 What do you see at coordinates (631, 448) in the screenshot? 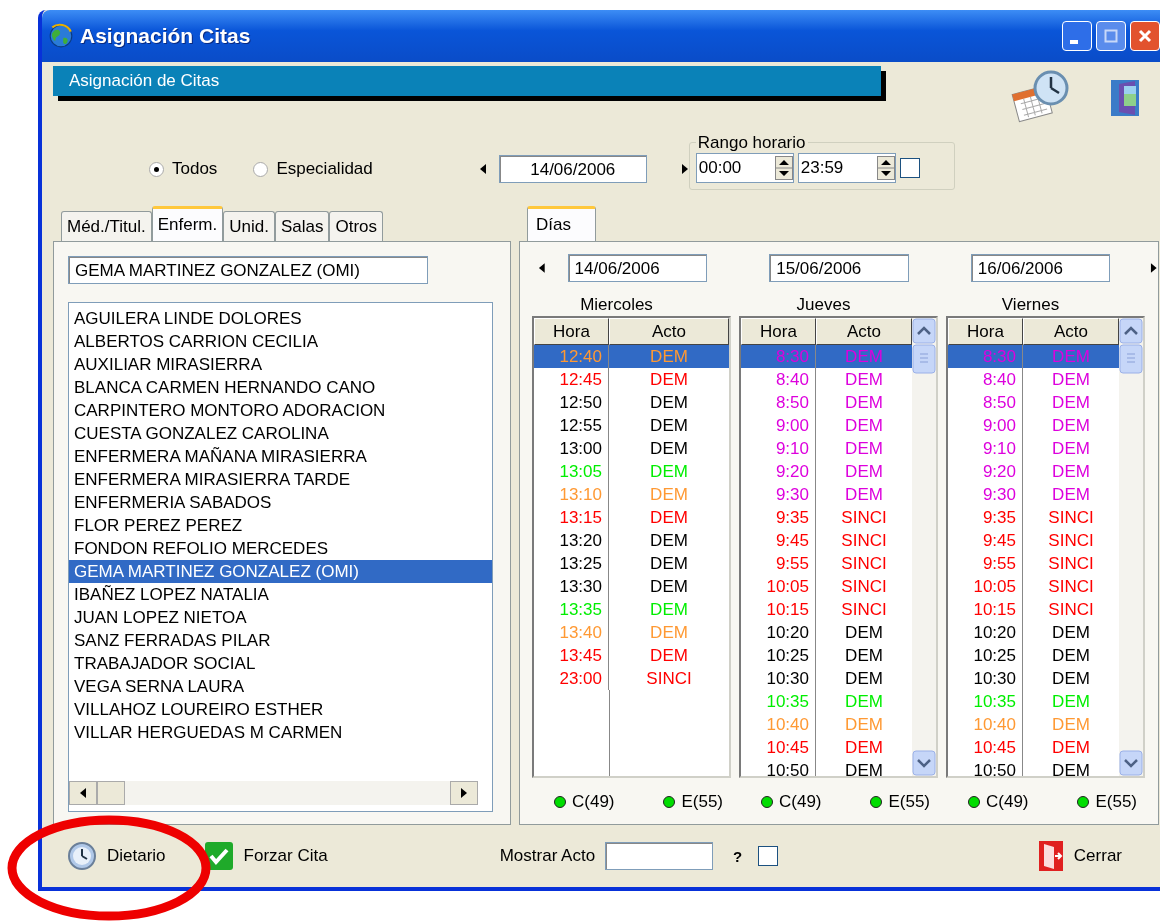
I see `appointment-row: 13:00 DEM` at bounding box center [631, 448].